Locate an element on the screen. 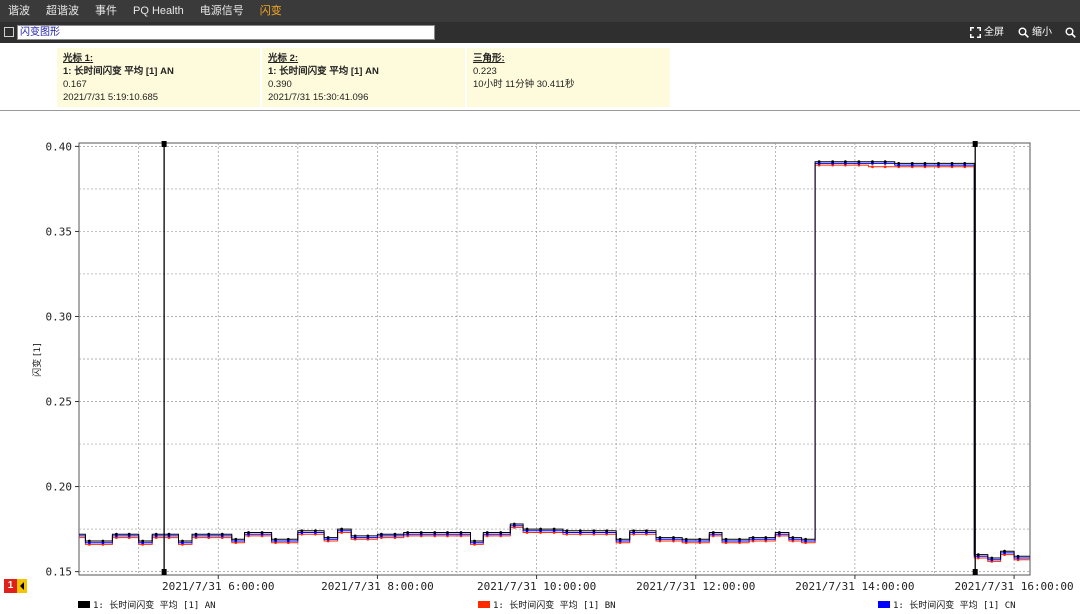  fullscreen-label: 全屏 is located at coordinates (994, 32).